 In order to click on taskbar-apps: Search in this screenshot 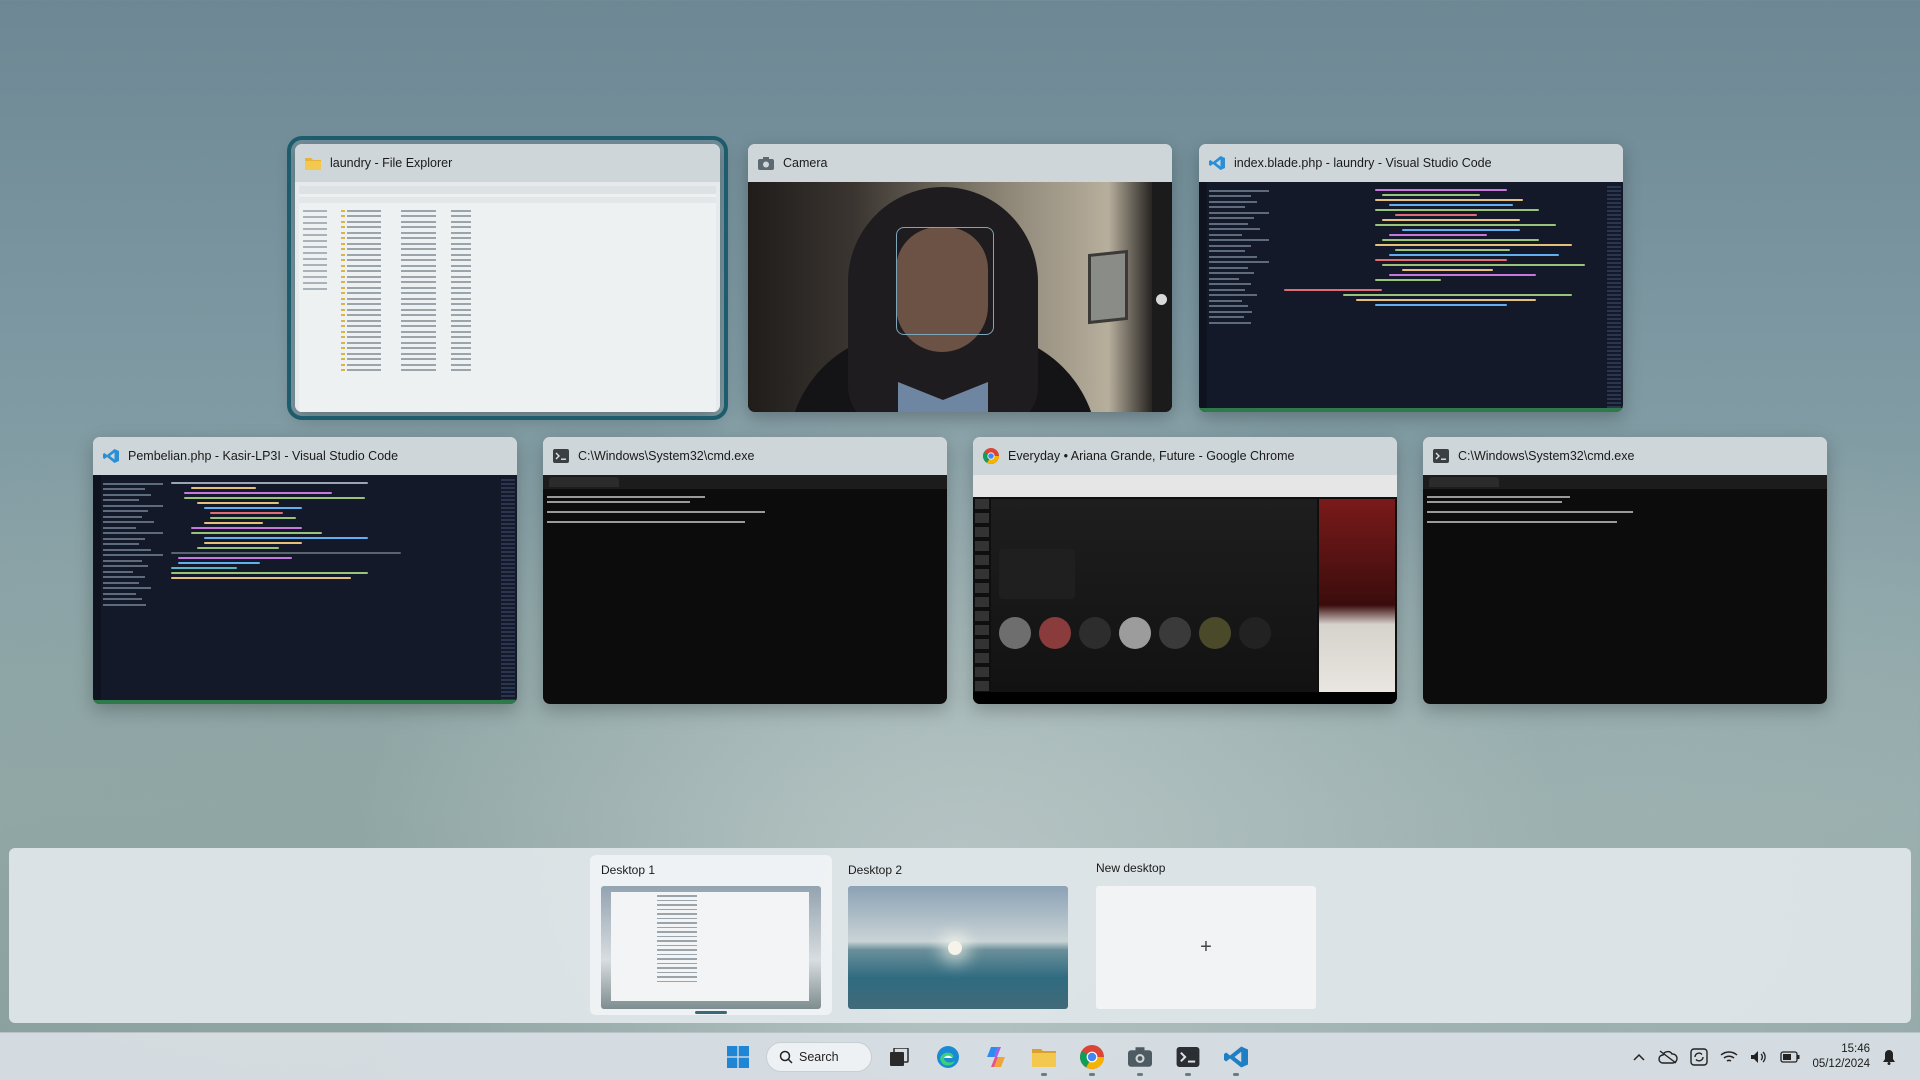, I will do `click(987, 1057)`.